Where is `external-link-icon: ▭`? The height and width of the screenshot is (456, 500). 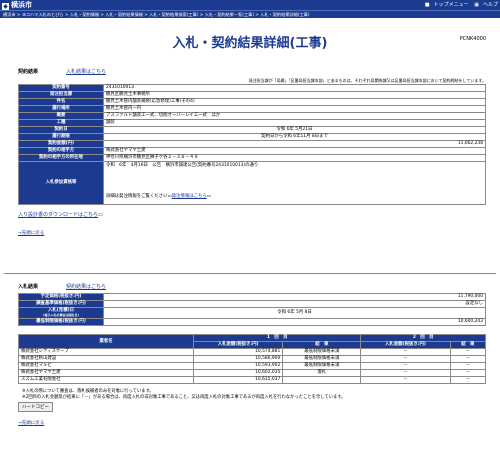
external-link-icon: ▭ is located at coordinates (208, 196).